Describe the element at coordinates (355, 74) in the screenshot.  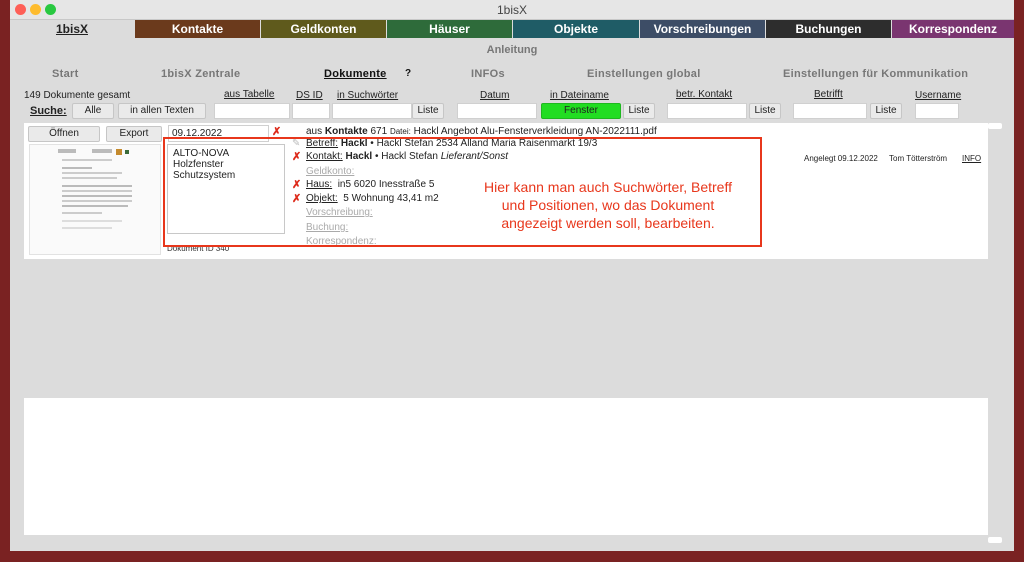
I see `nav-dokumente: Dokumente` at that location.